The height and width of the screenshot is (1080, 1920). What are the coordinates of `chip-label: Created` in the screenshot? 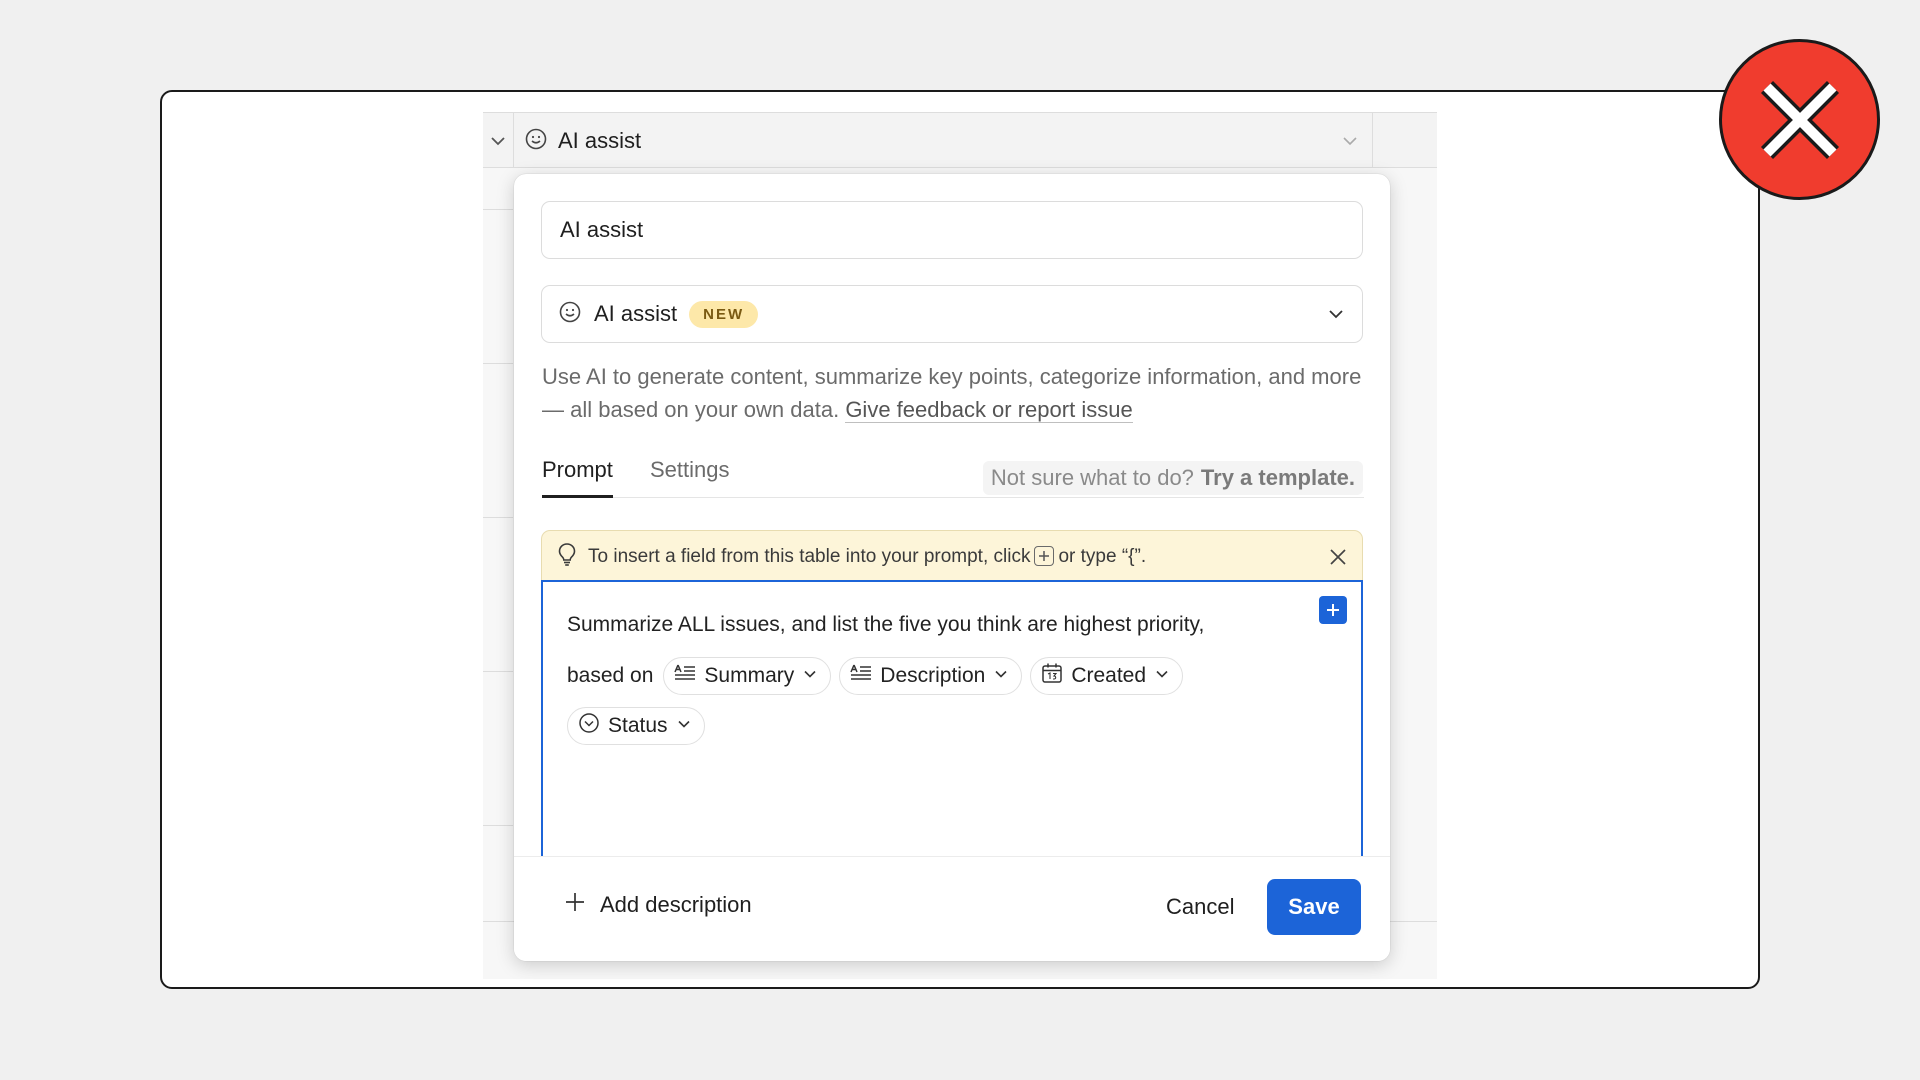 It's located at (1109, 675).